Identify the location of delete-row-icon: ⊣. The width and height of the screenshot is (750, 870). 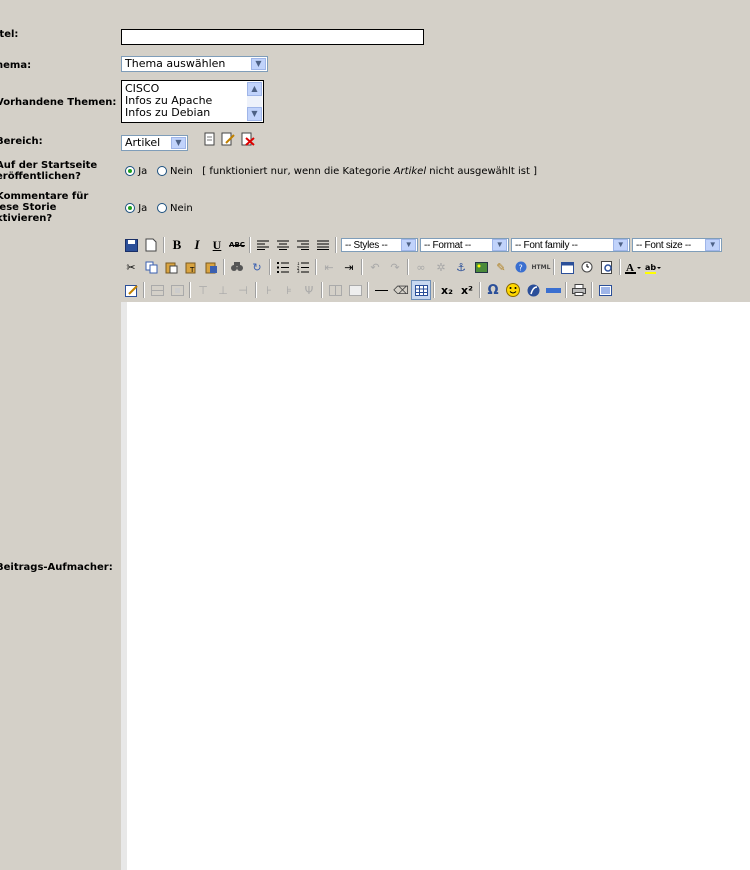
(243, 290).